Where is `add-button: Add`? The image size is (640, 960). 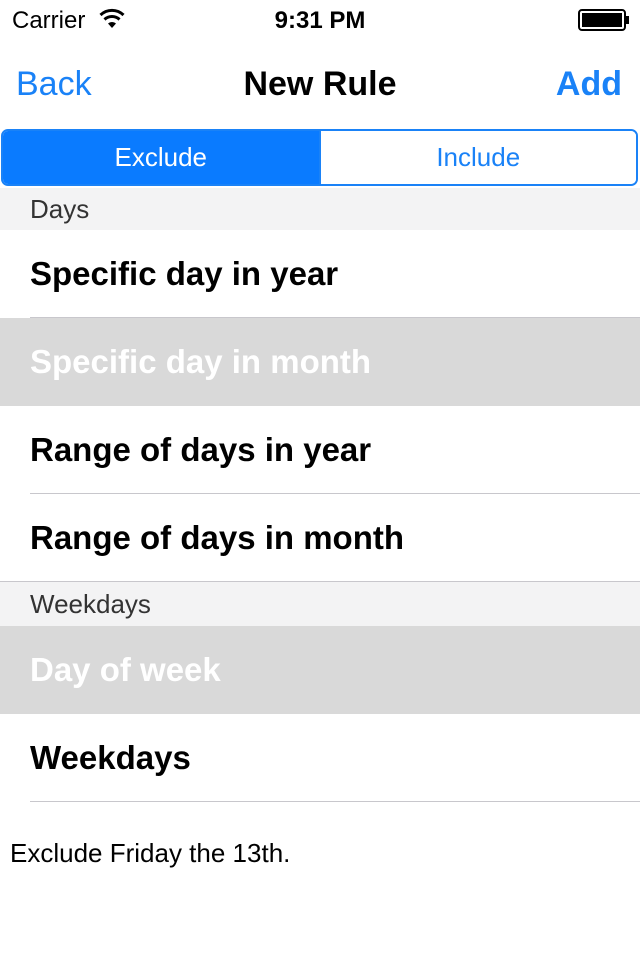 add-button: Add is located at coordinates (589, 84).